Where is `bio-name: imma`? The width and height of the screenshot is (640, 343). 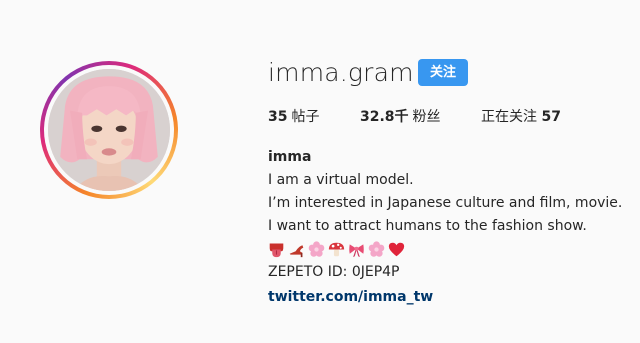
bio-name: imma is located at coordinates (290, 157).